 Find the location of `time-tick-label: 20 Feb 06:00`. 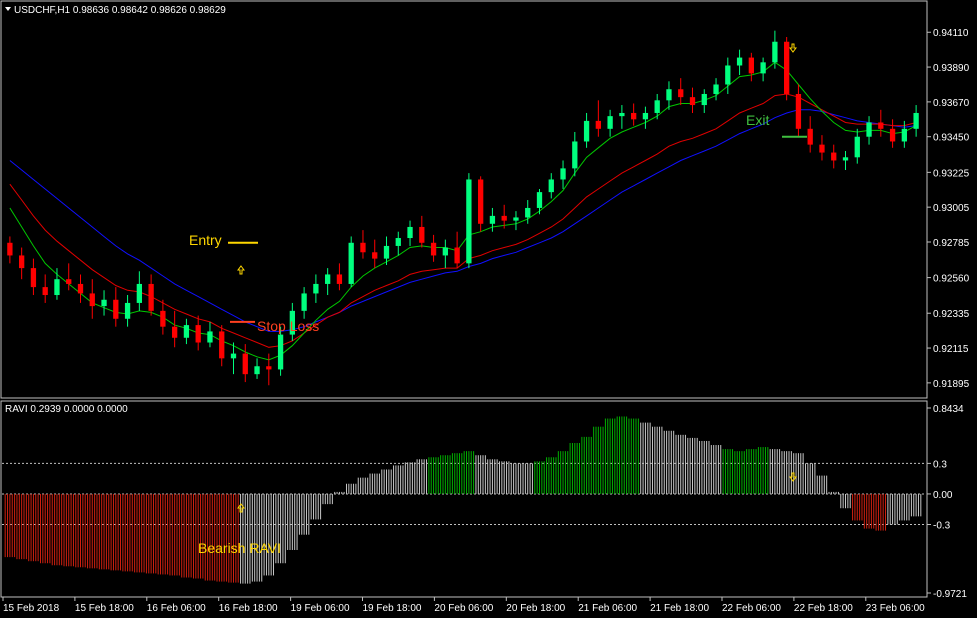

time-tick-label: 20 Feb 06:00 is located at coordinates (463, 608).